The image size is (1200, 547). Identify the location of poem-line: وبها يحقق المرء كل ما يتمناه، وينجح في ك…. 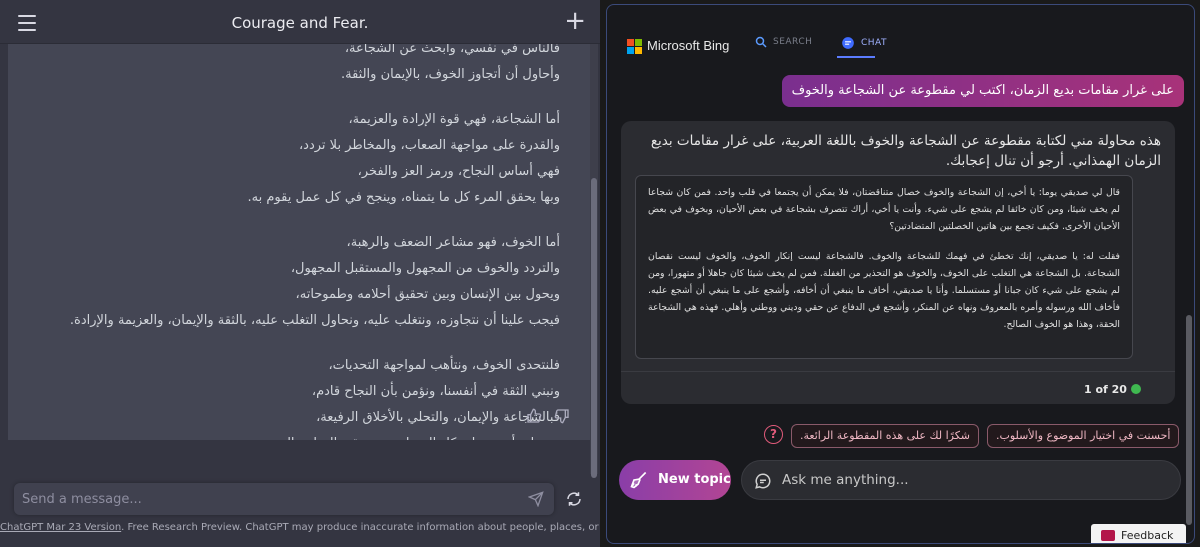
(404, 197).